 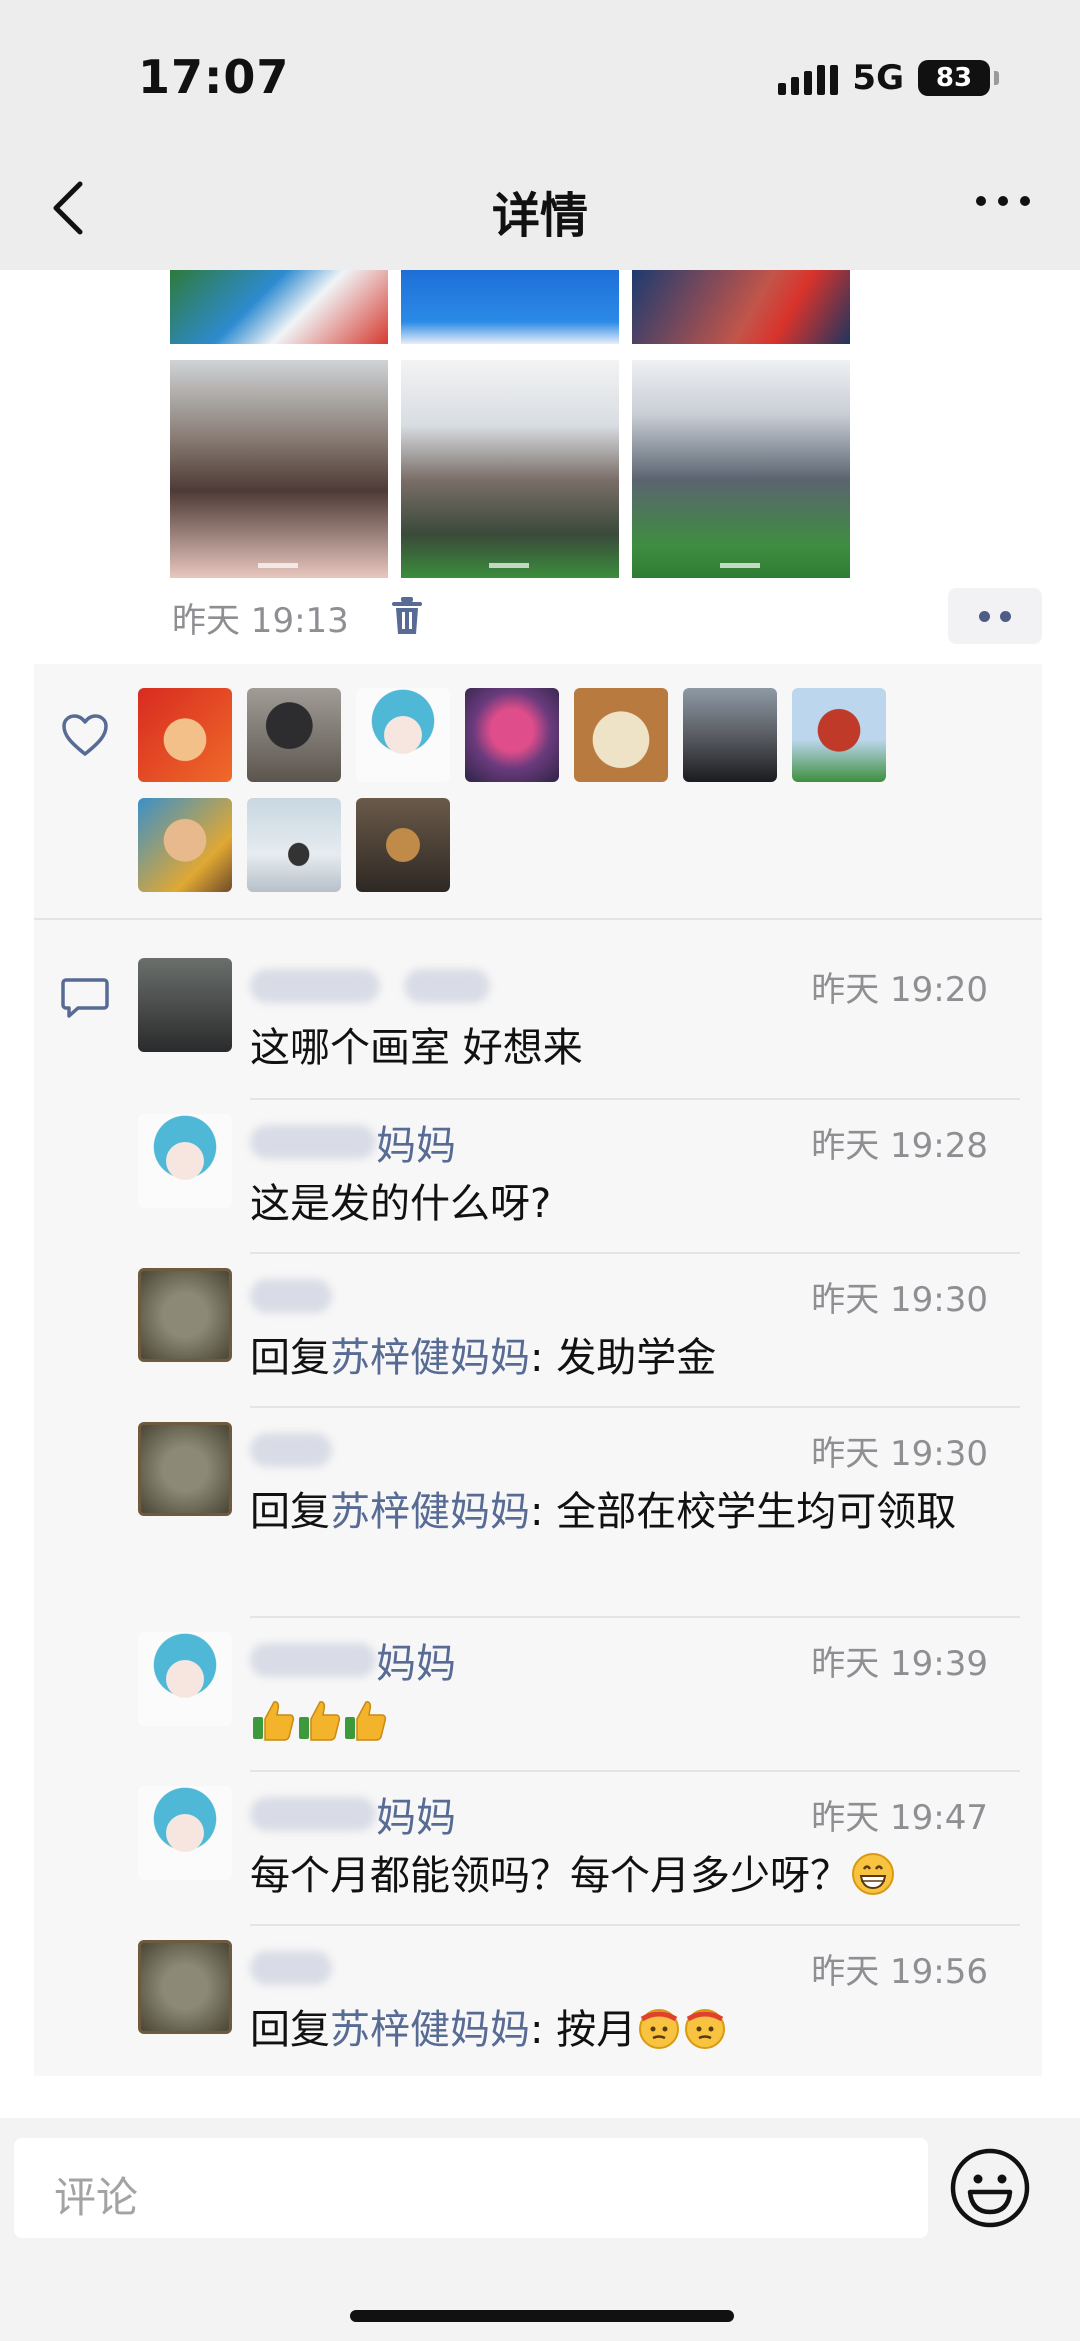 I want to click on comment-text: 这哪个画室 好想来, so click(x=416, y=1048).